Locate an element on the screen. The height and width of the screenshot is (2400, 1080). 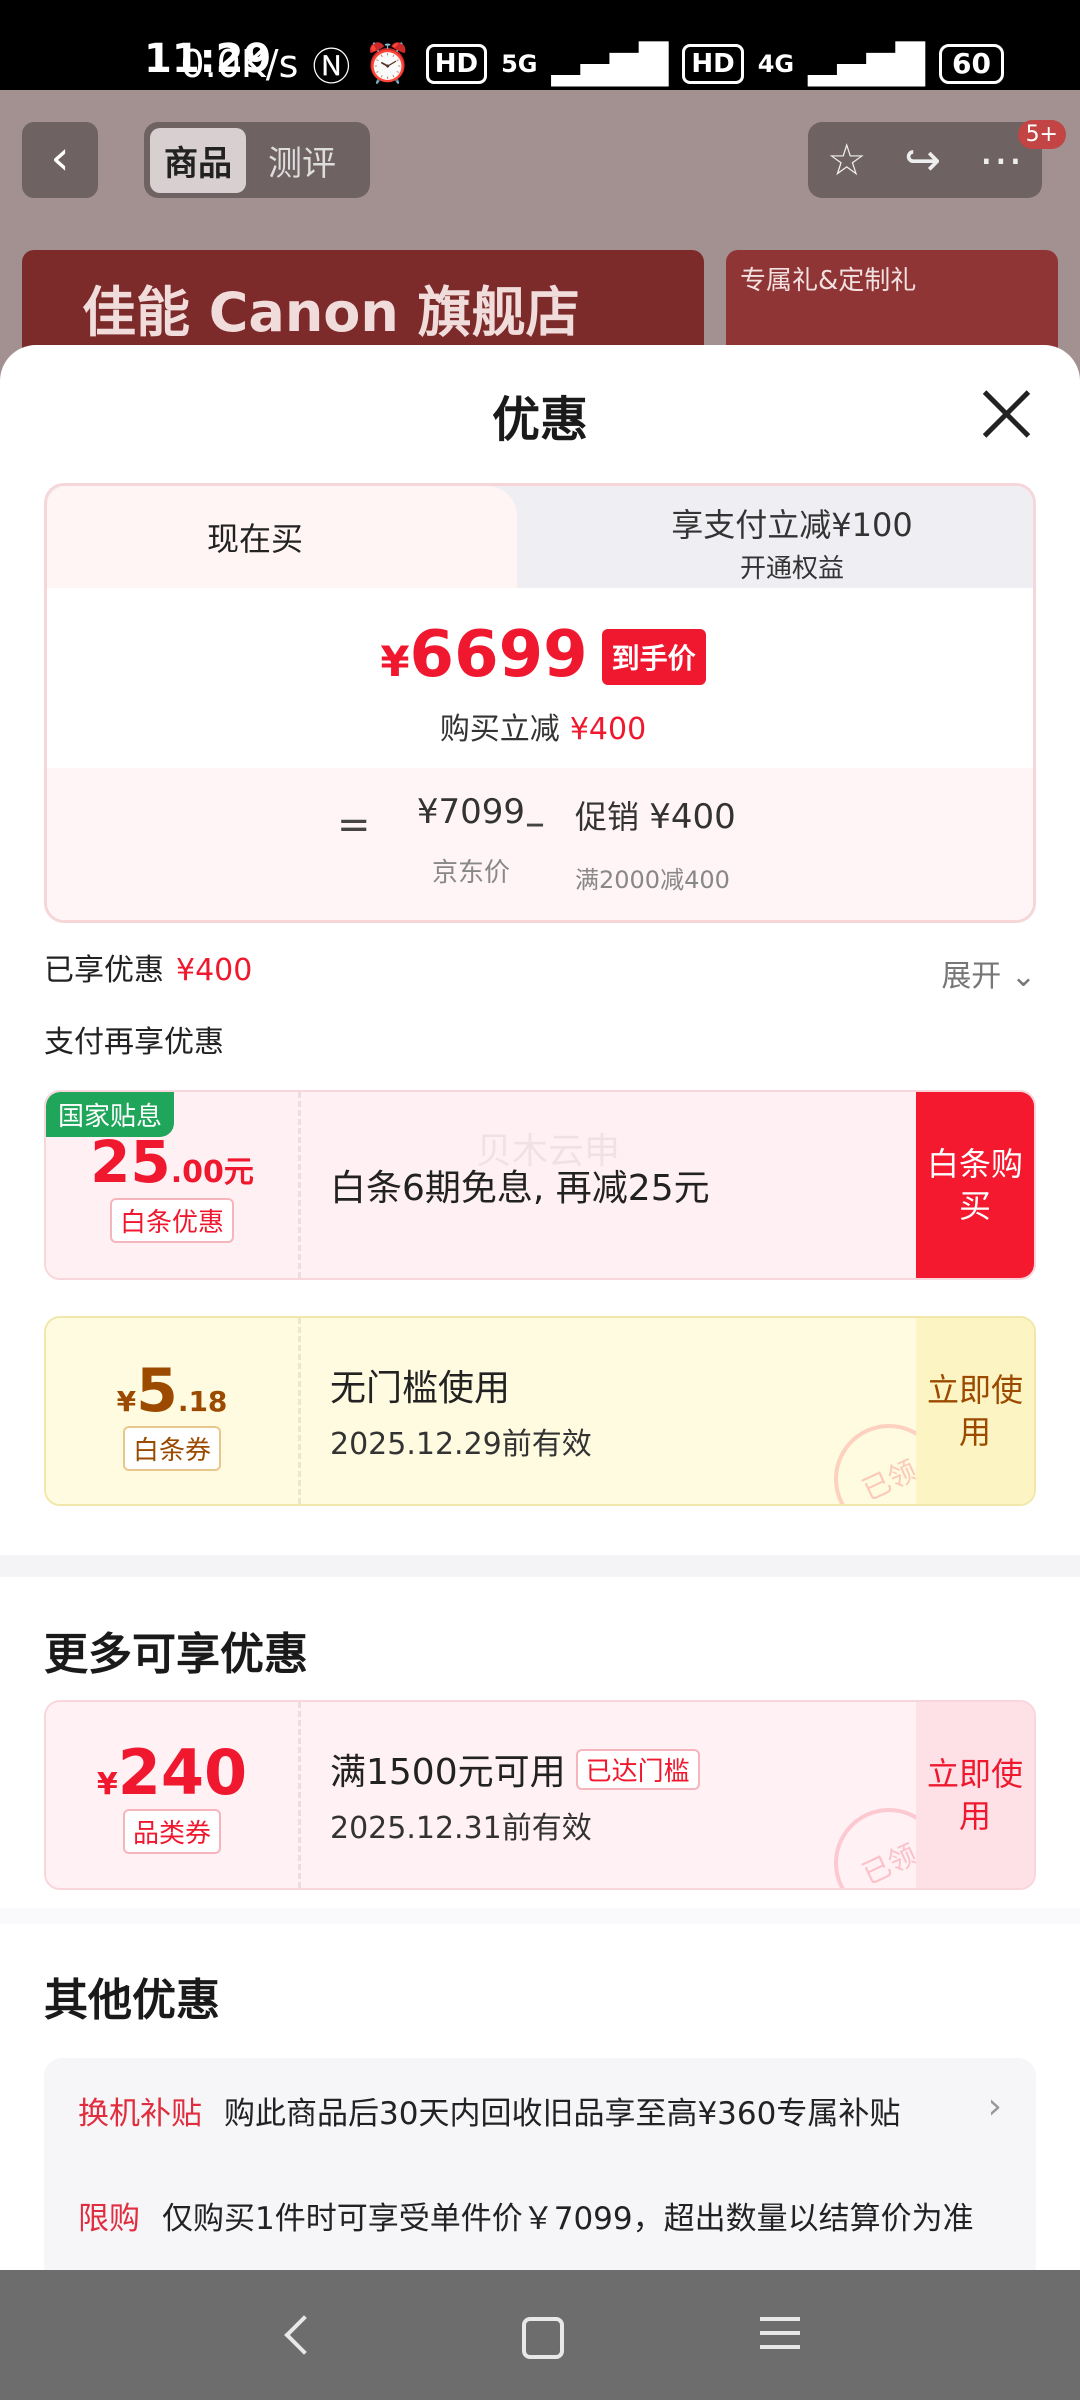
category-use-button: 立即使用 is located at coordinates (975, 1795).